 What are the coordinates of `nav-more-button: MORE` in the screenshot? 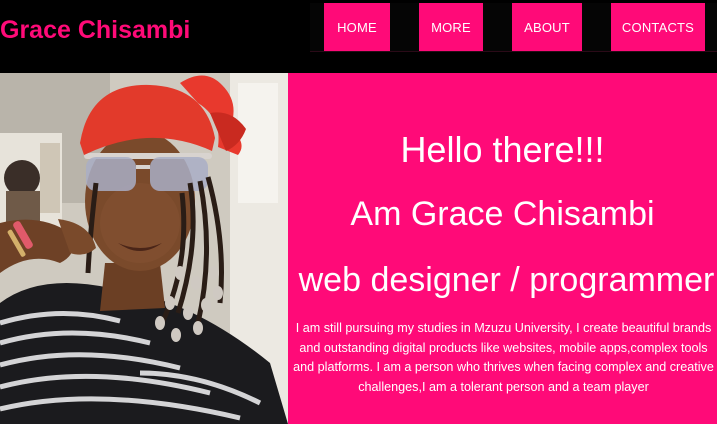 It's located at (451, 27).